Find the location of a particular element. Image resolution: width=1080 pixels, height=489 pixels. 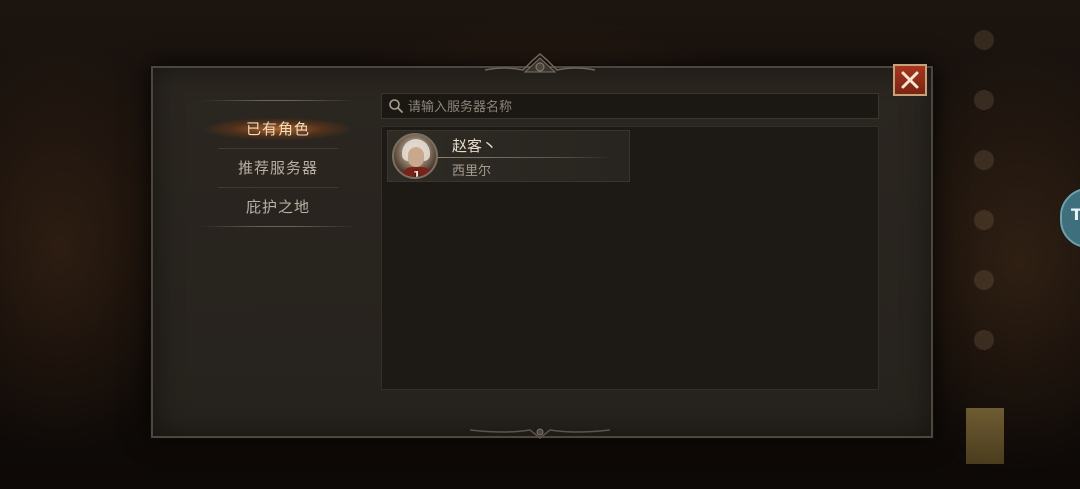

nav-top-cap is located at coordinates (278, 105).